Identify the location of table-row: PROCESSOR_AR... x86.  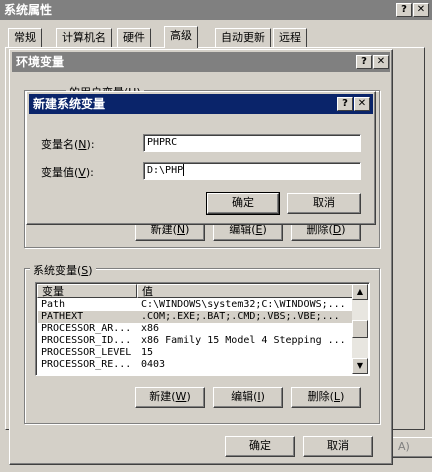
(195, 329).